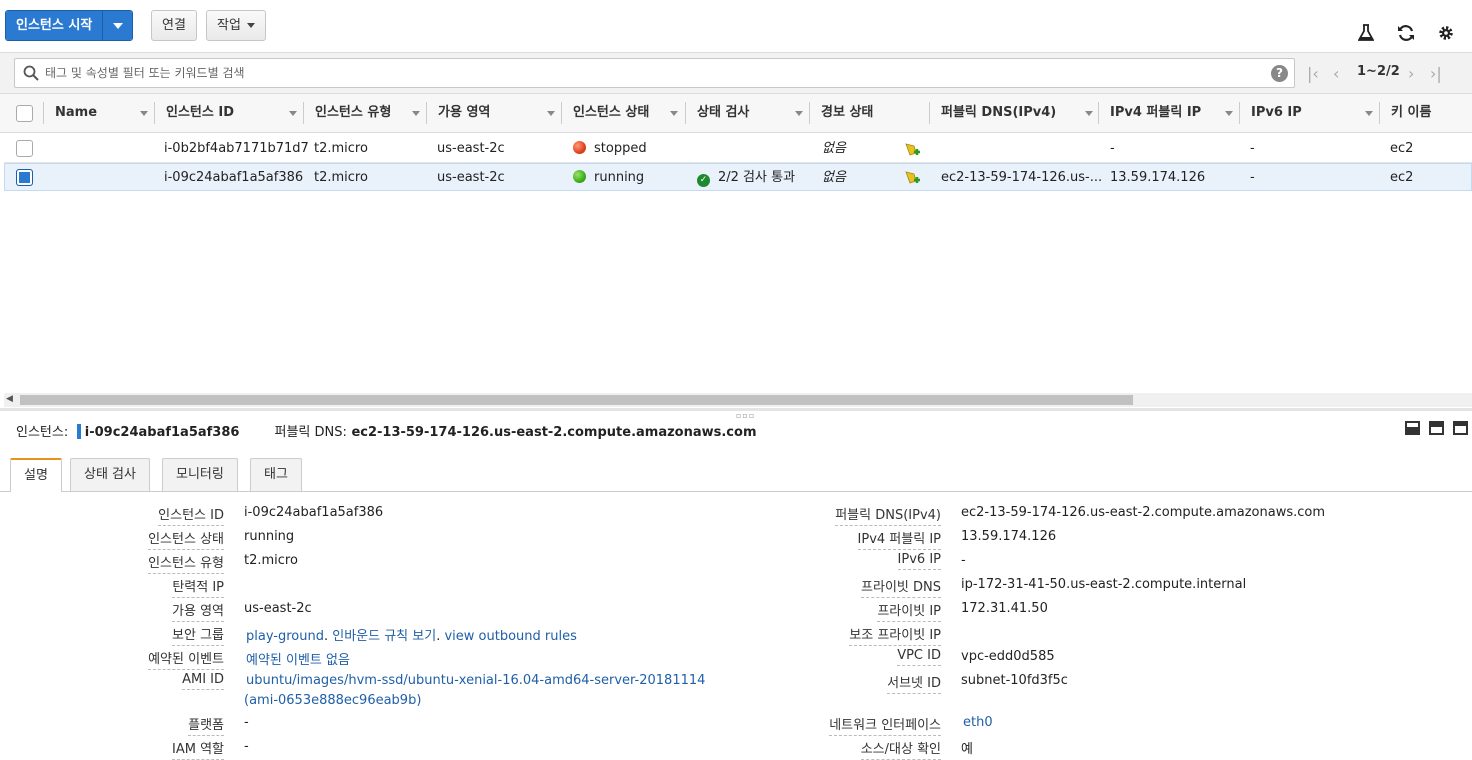  I want to click on cell-public-ip: 13.59.174.126, so click(1158, 177).